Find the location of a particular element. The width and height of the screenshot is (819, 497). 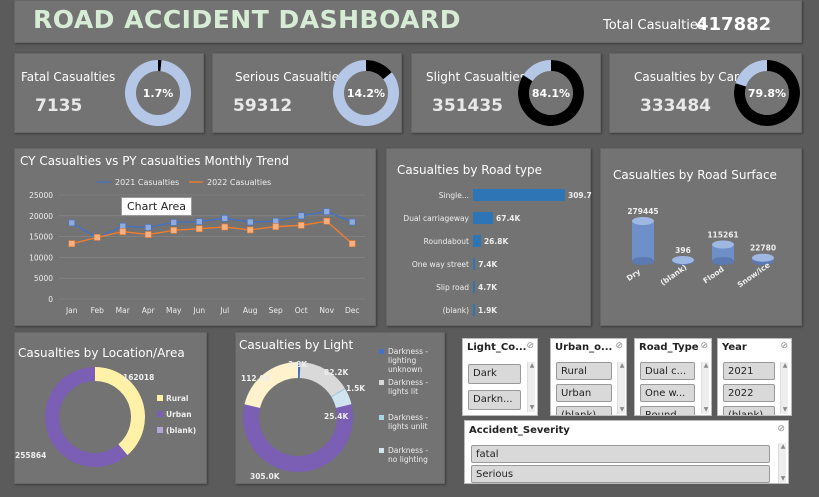

x-tick-label: Oct is located at coordinates (301, 310).